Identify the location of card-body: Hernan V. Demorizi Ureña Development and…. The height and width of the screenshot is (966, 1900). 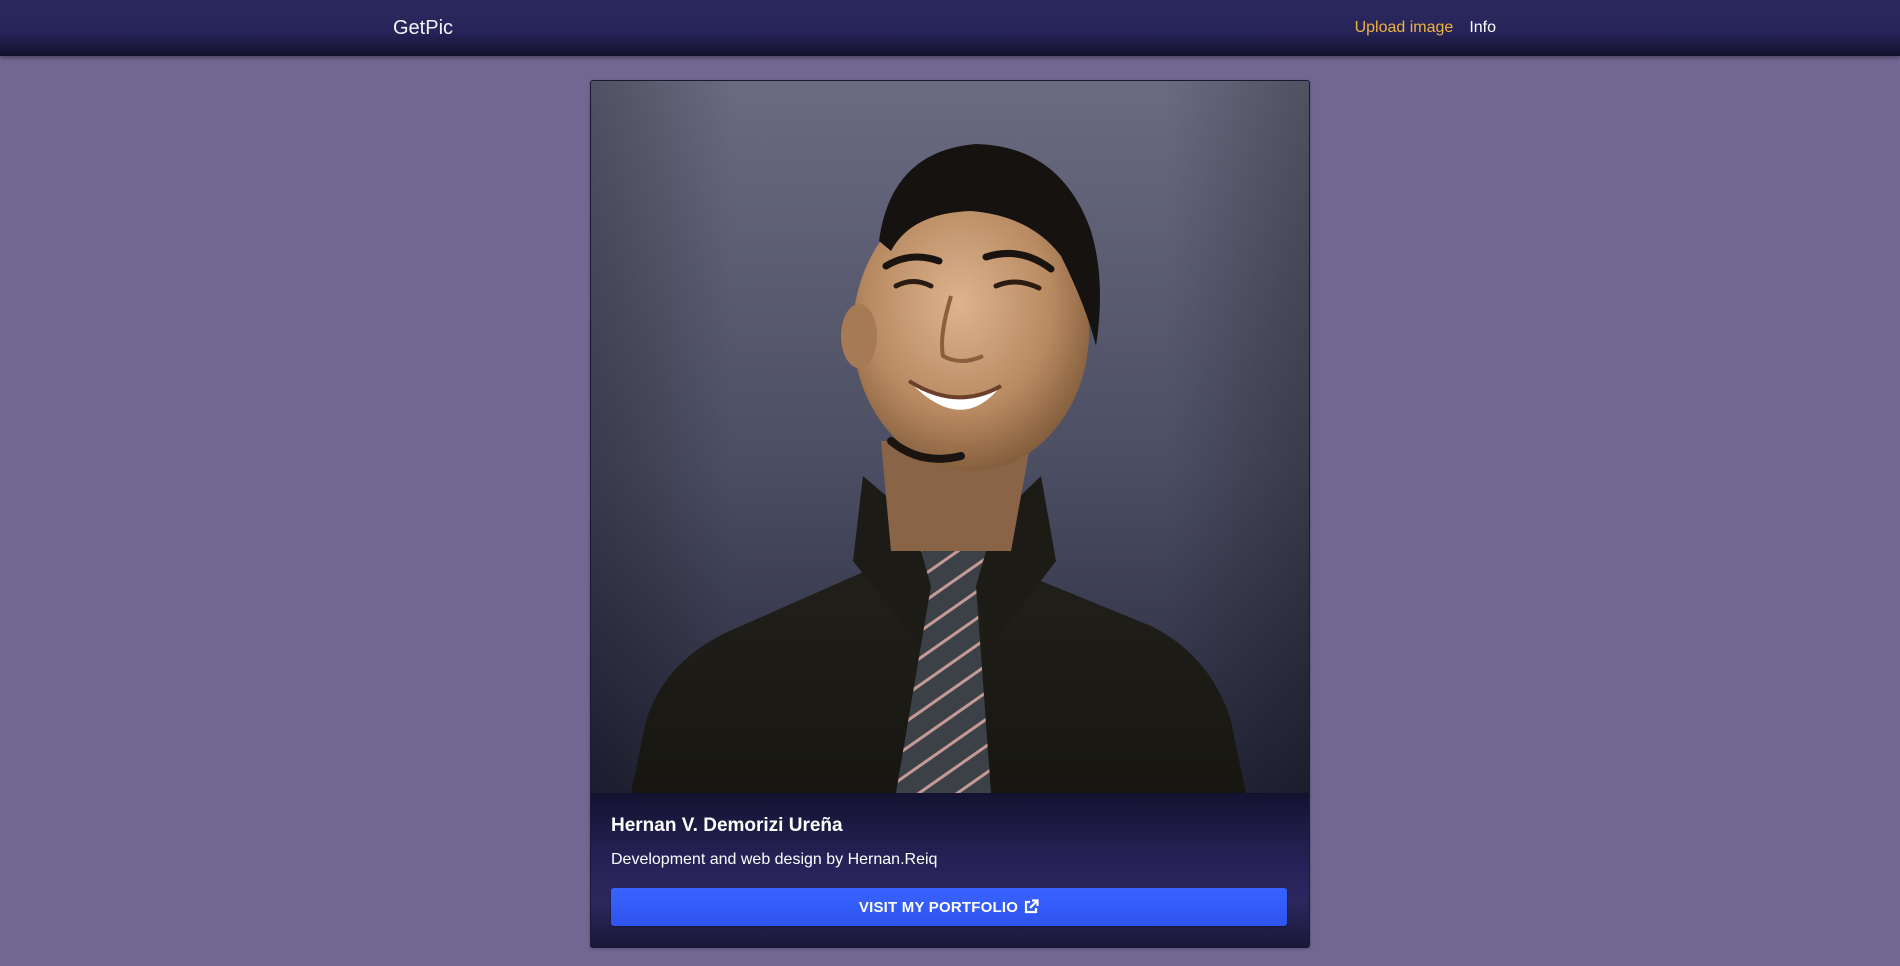
(950, 870).